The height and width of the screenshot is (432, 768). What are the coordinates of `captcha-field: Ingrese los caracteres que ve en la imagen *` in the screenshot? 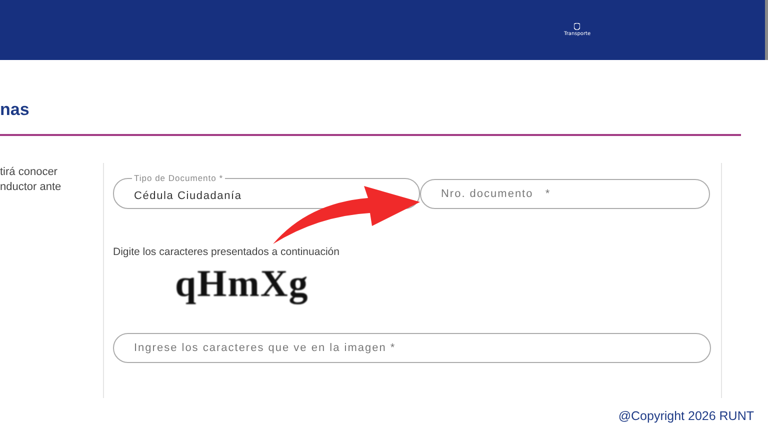 It's located at (412, 348).